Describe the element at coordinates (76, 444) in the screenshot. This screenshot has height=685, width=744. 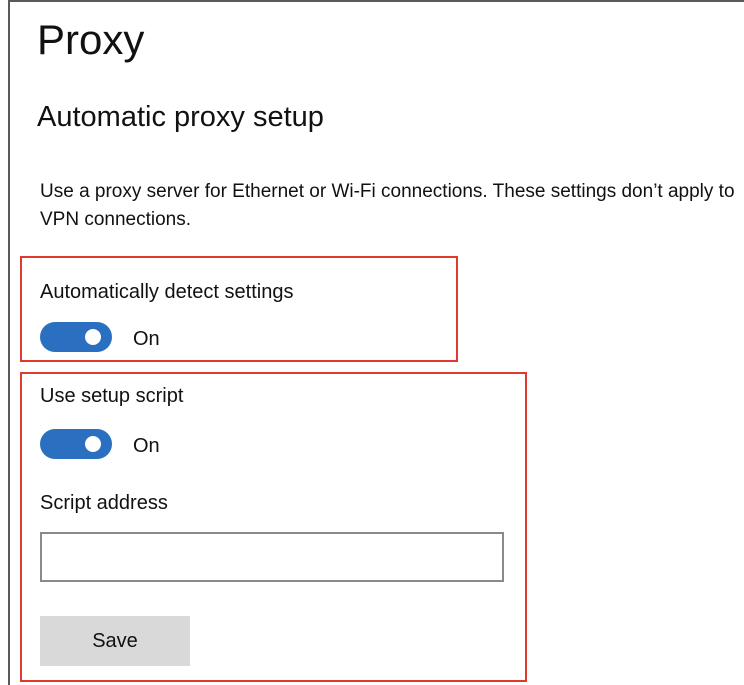
I see `setup-script-toggle` at that location.